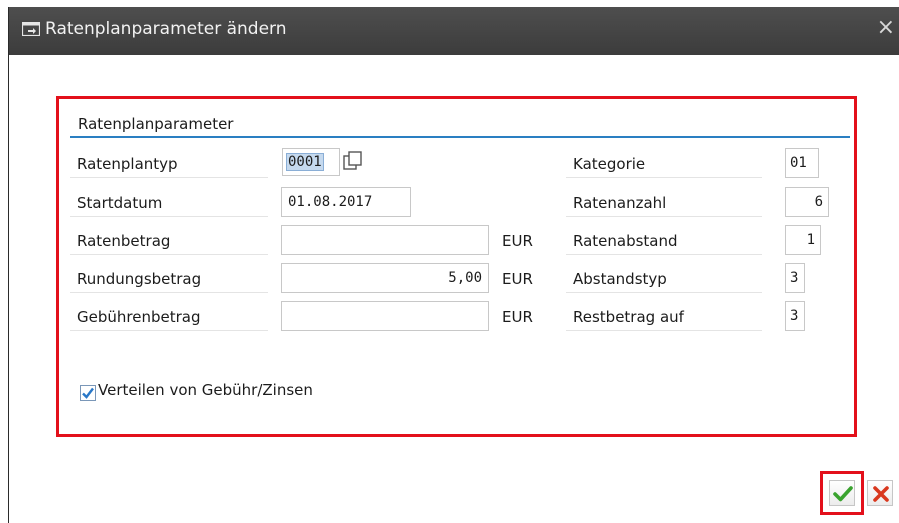 The height and width of the screenshot is (523, 899). I want to click on checkmark-icon, so click(843, 494).